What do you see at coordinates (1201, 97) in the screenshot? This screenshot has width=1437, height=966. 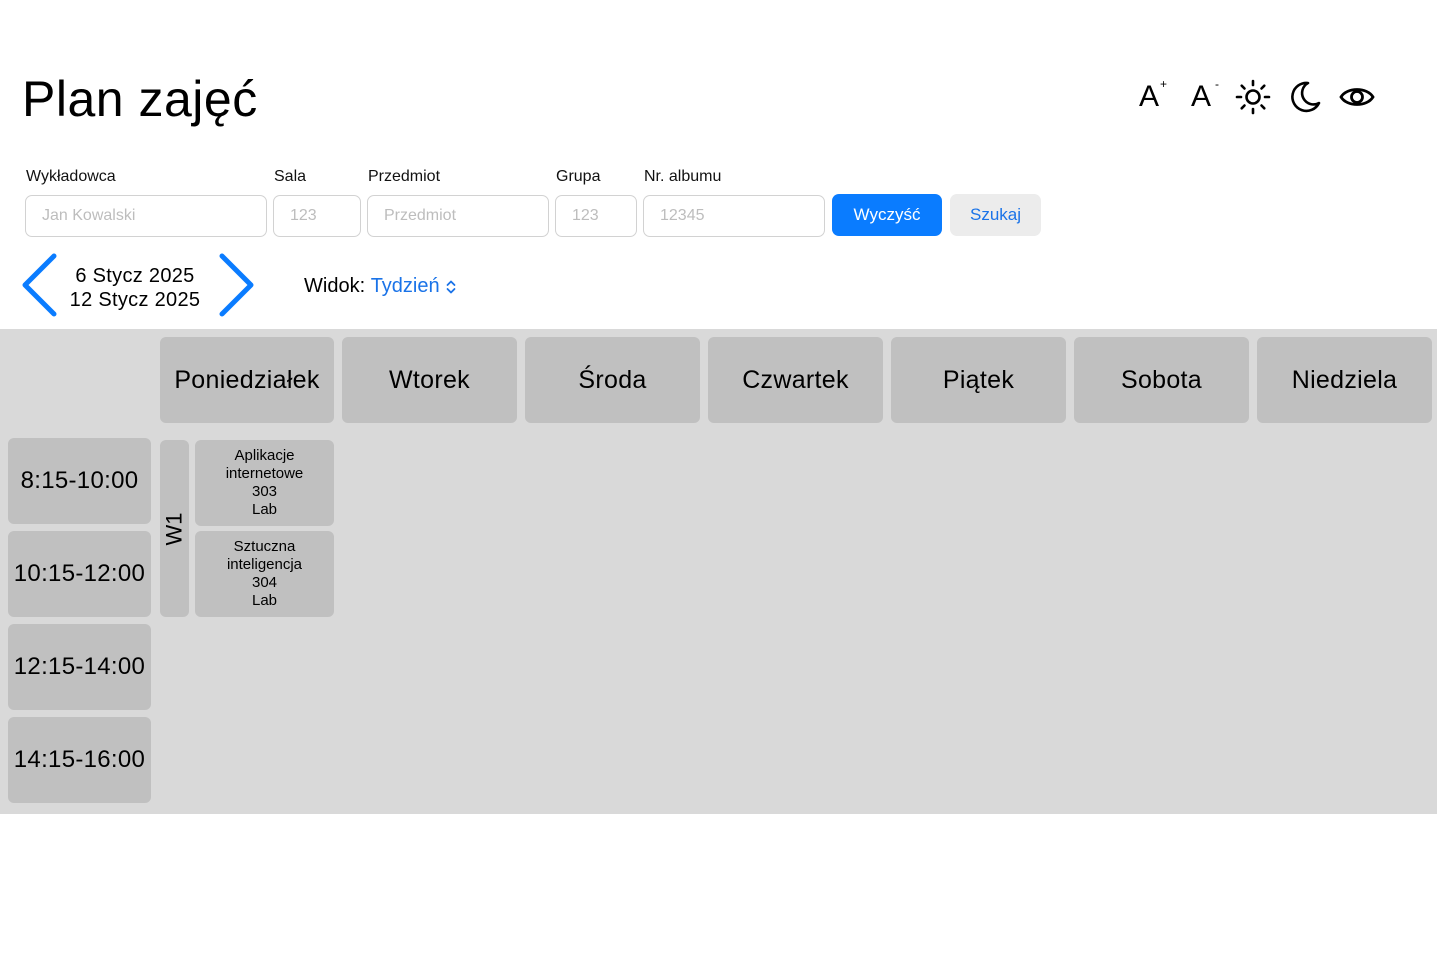 I see `font-decrease-icon: A-` at bounding box center [1201, 97].